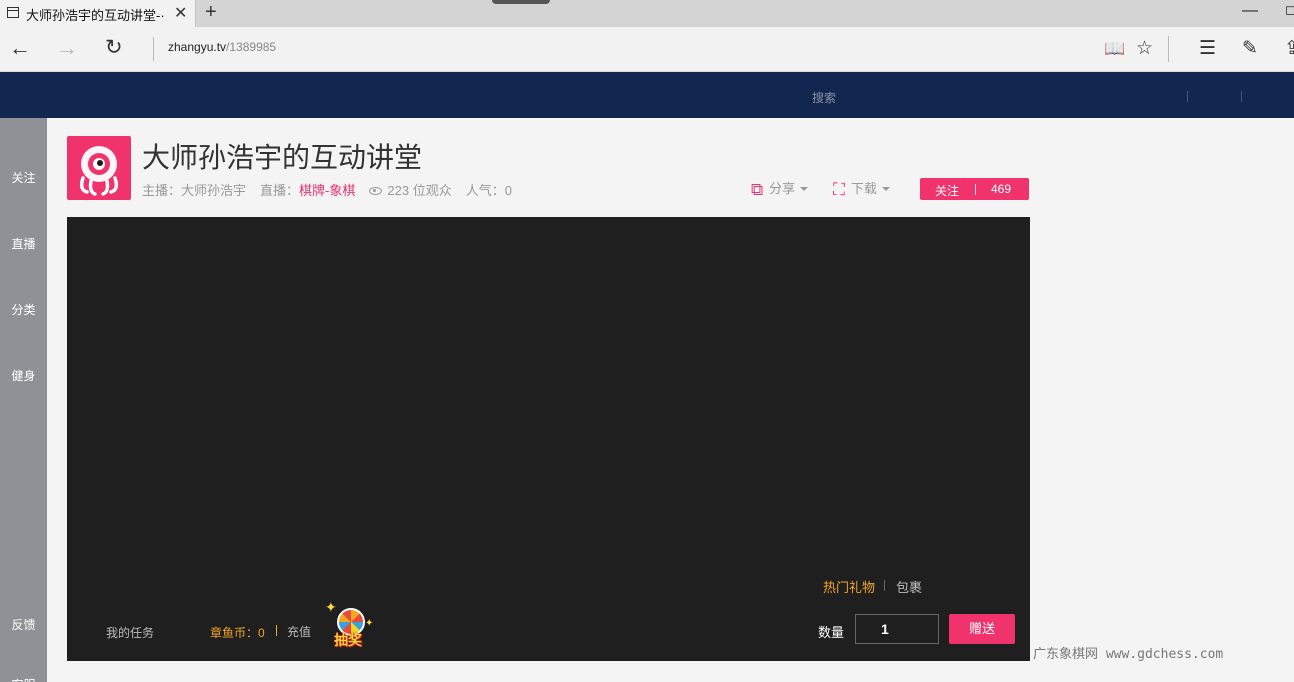  I want to click on quantity-input, so click(897, 629).